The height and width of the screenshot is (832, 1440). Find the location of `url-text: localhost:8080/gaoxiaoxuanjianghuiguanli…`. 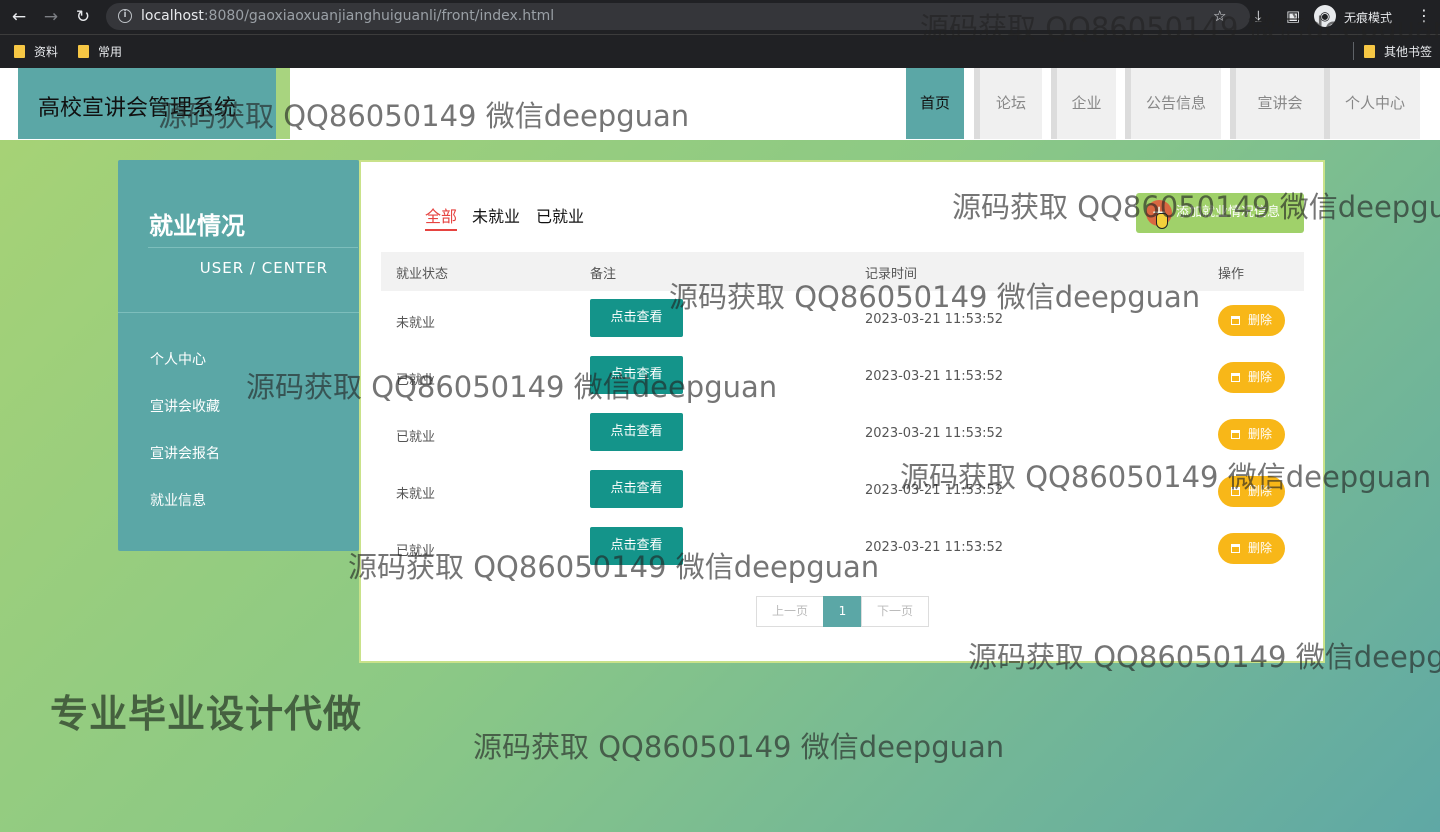

url-text: localhost:8080/gaoxiaoxuanjianghuiguanli… is located at coordinates (348, 16).